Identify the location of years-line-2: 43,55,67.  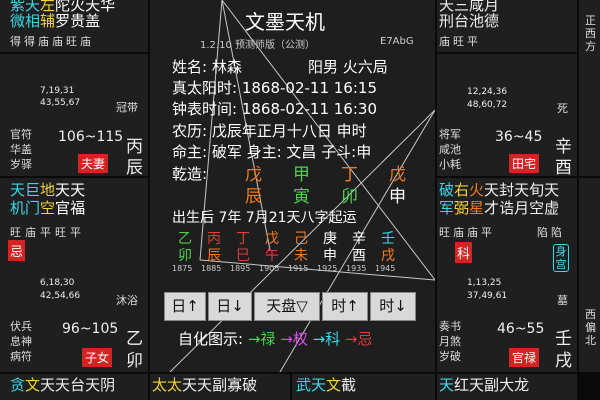
(60, 103).